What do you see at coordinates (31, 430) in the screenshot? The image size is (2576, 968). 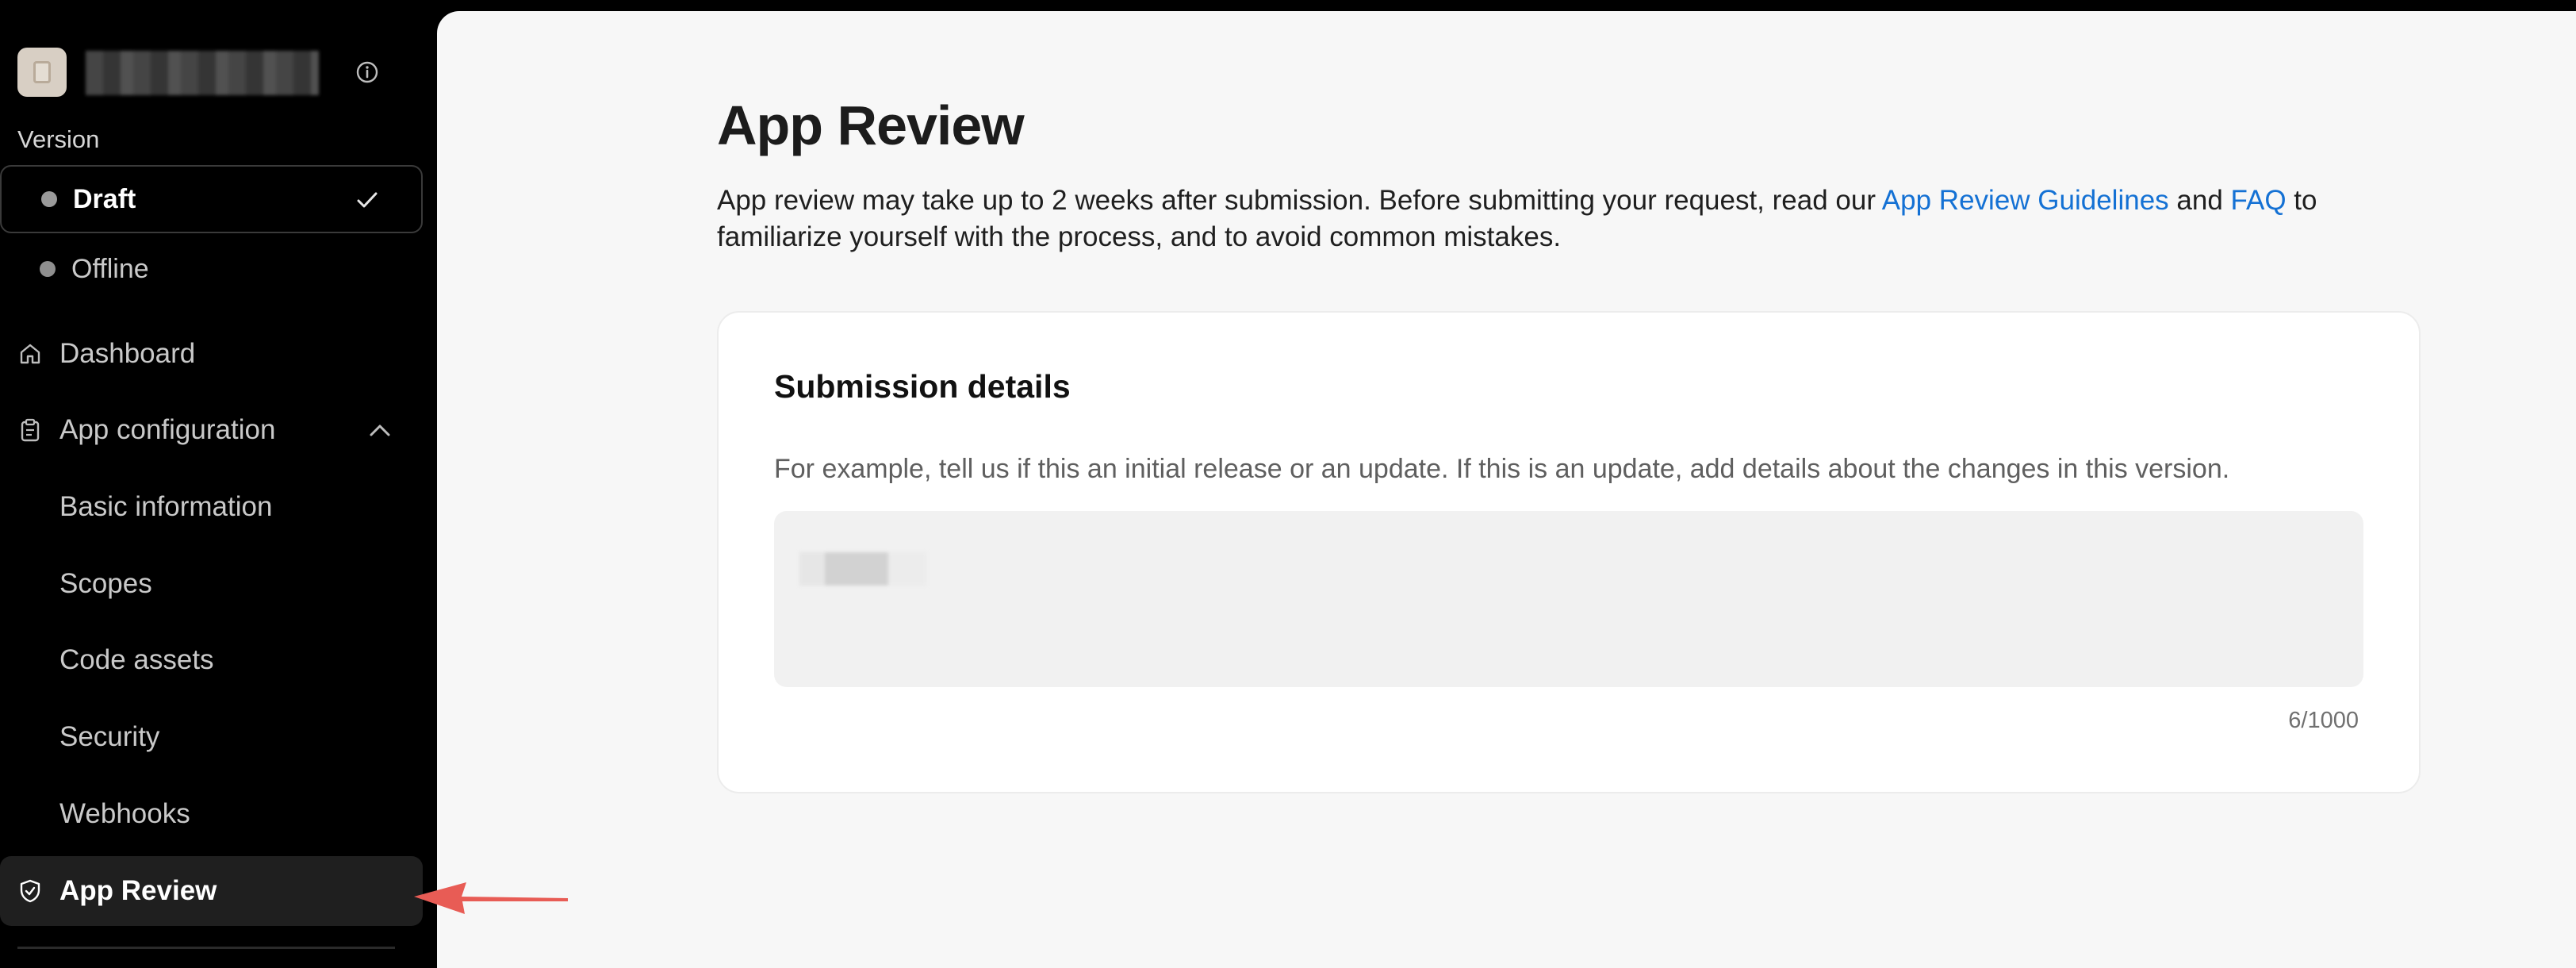 I see `clipboard-icon` at bounding box center [31, 430].